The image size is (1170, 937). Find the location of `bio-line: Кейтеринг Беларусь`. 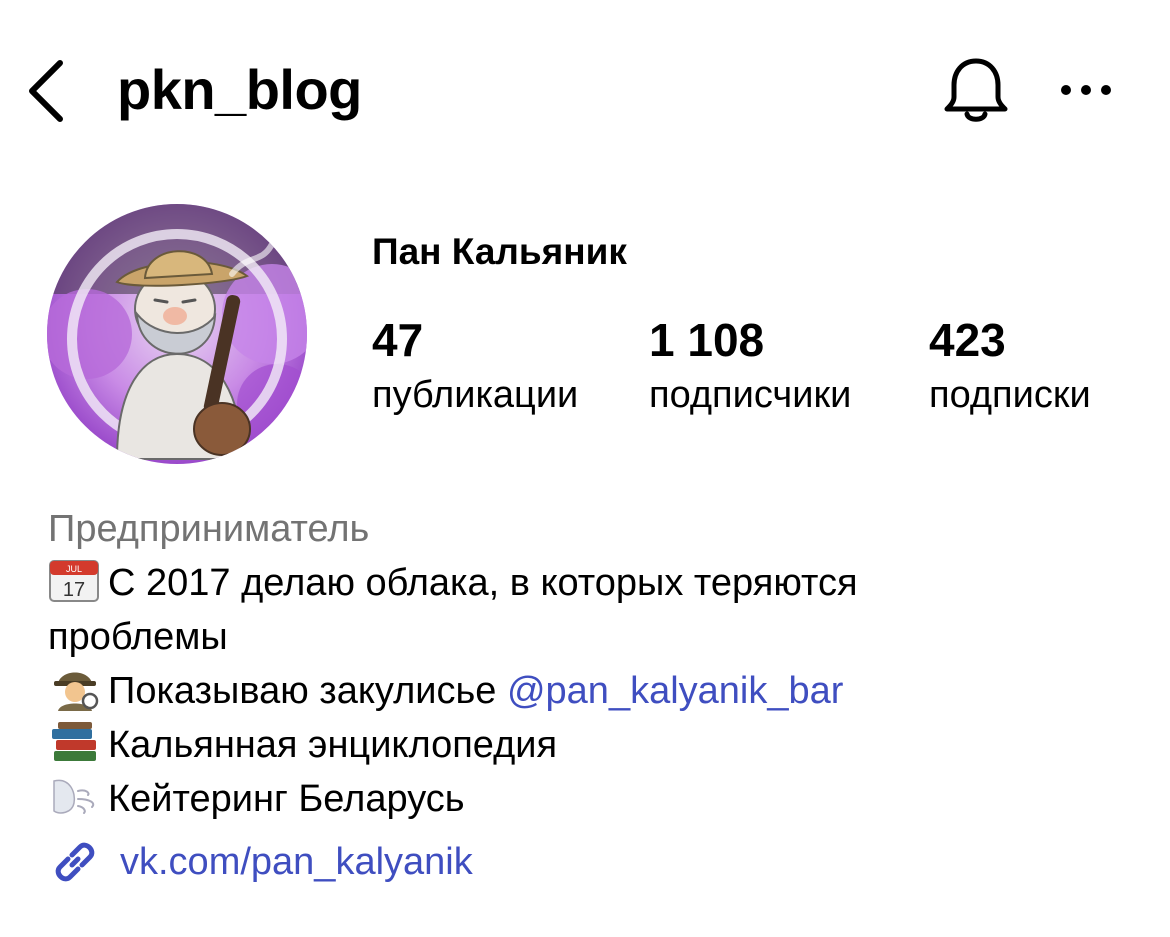

bio-line: Кейтеринг Беларусь is located at coordinates (588, 799).